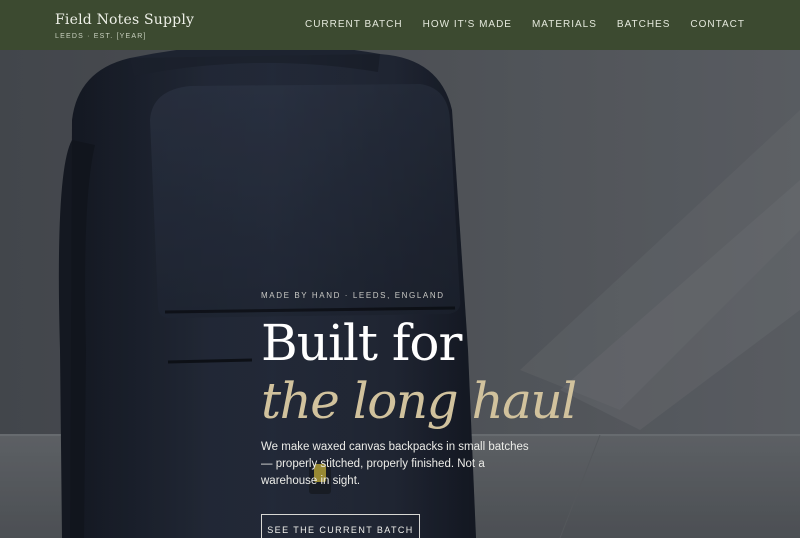  Describe the element at coordinates (564, 24) in the screenshot. I see `nav-materials: MATERIALS` at that location.